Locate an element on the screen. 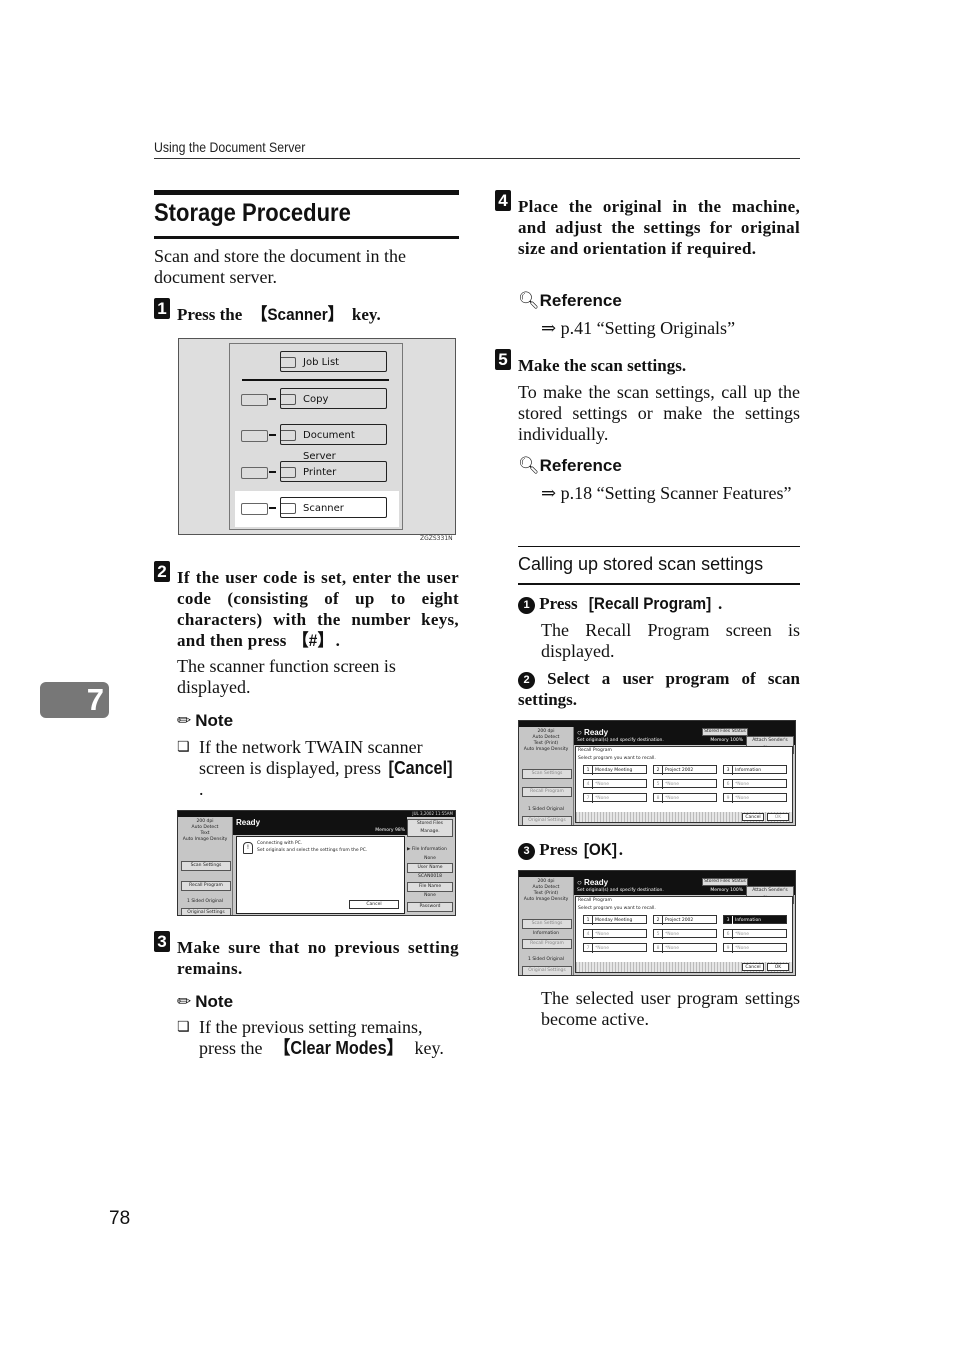 The height and width of the screenshot is (1351, 954). dialog-cancel-button: Cancel is located at coordinates (374, 904).